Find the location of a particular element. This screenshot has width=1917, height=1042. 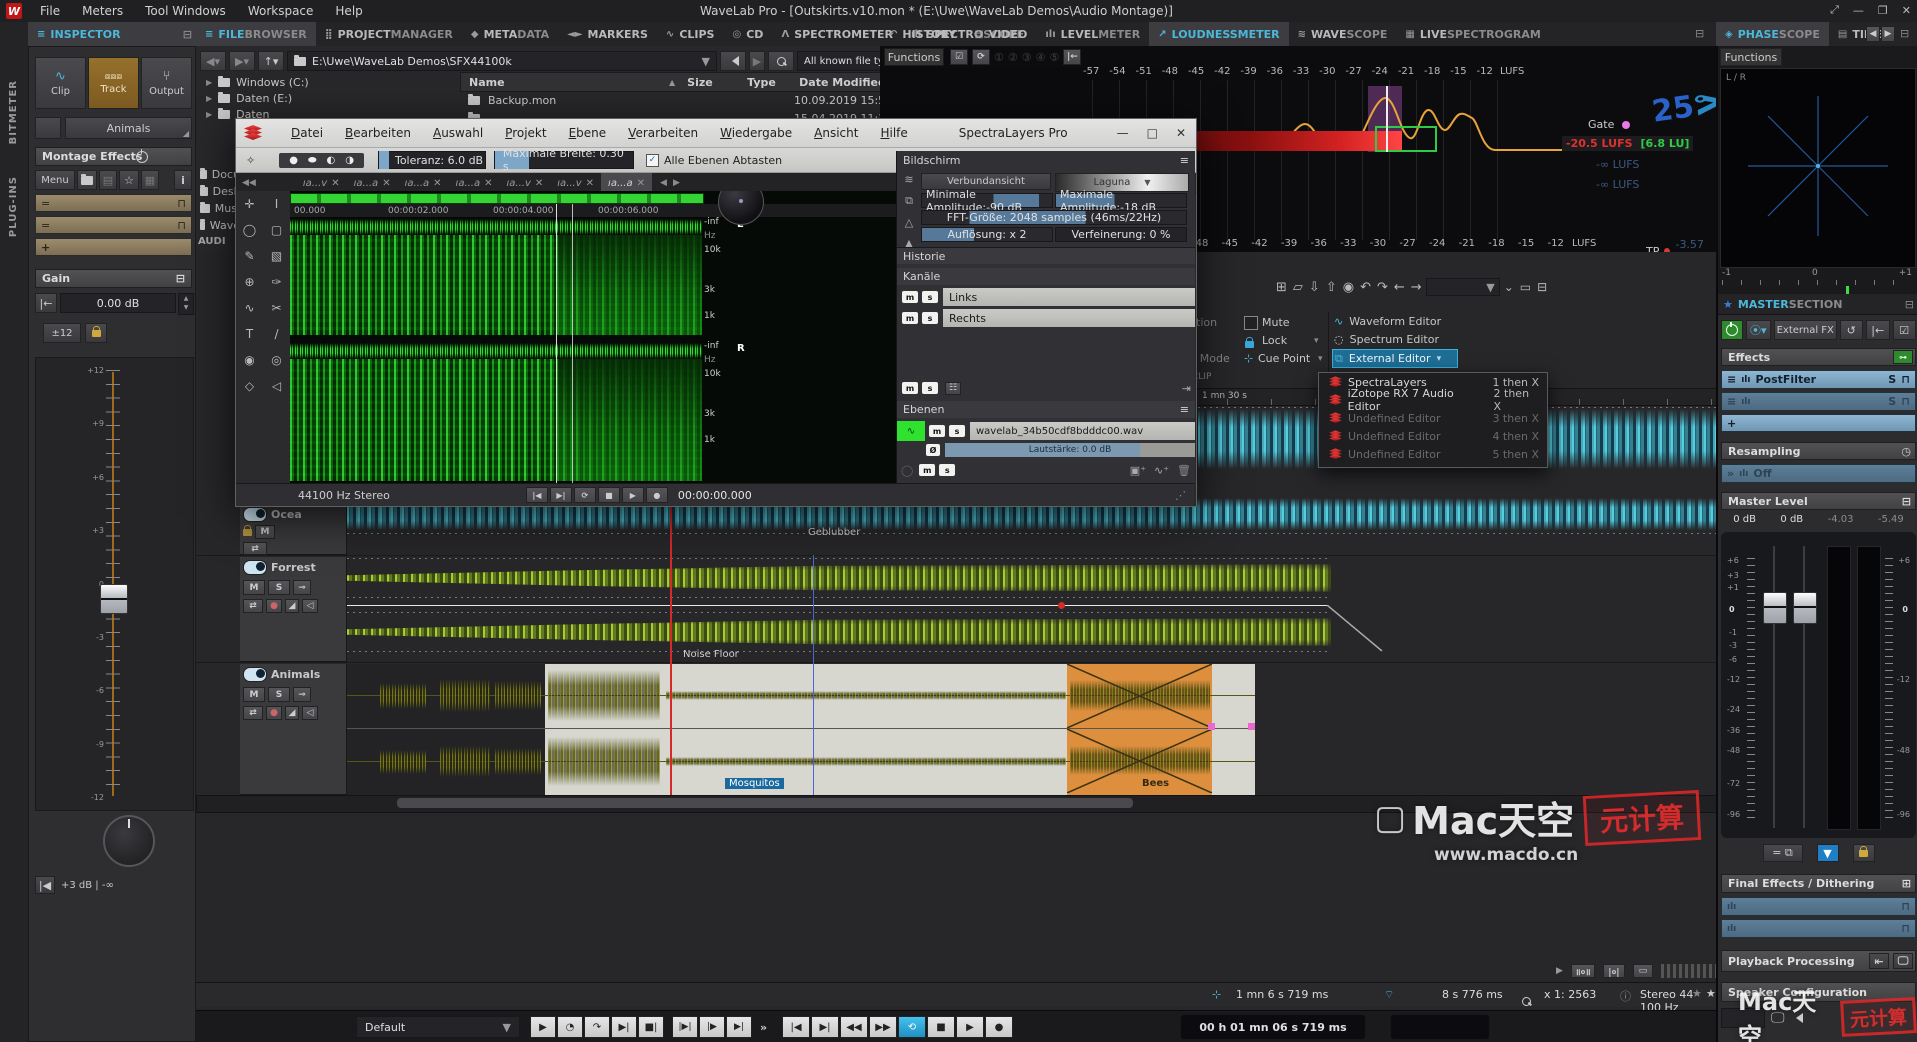

mute-button: M is located at coordinates (265, 532).